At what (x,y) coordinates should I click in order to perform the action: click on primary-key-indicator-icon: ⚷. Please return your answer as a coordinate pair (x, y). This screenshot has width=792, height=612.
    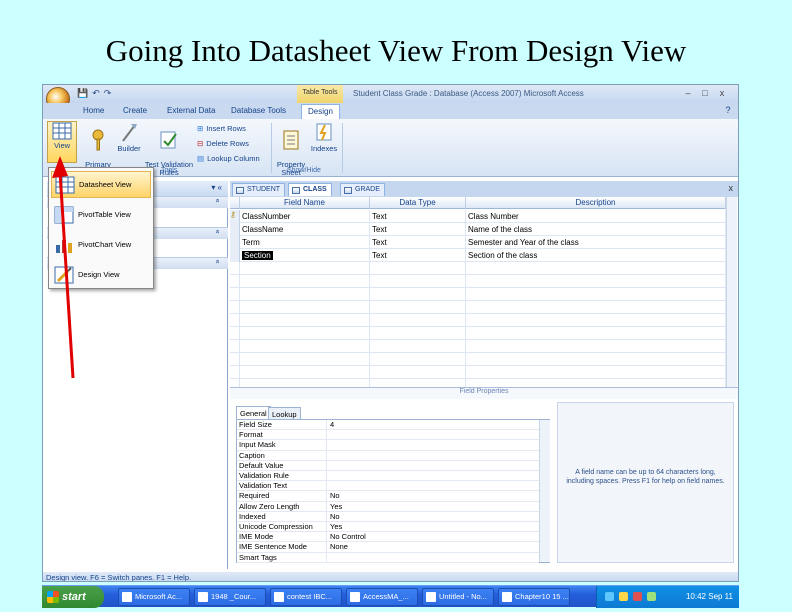
    Looking at the image, I should click on (235, 216).